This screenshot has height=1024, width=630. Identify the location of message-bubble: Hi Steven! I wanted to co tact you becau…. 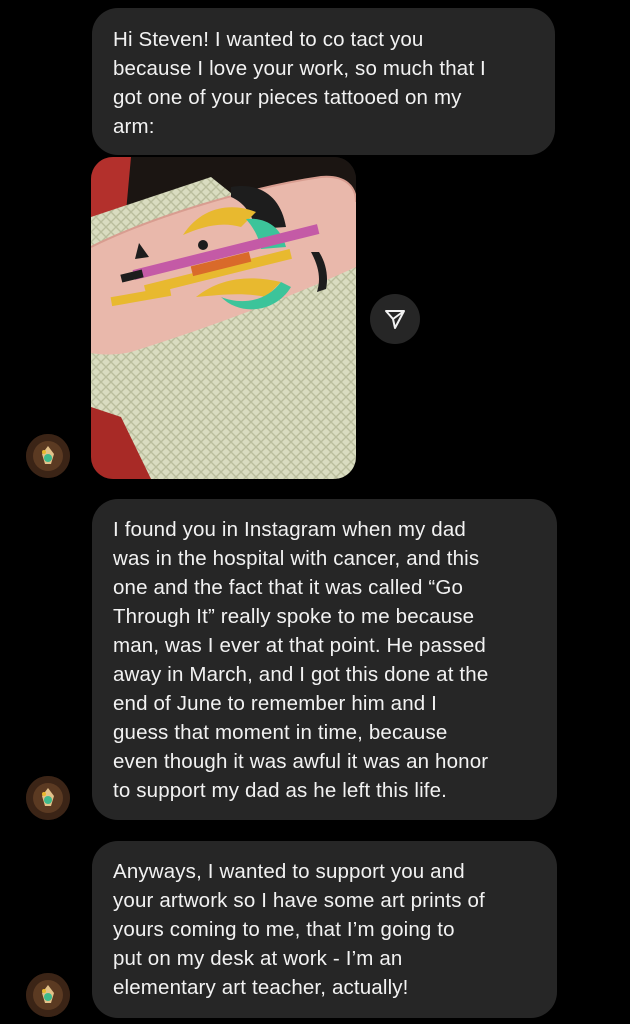
(323, 81).